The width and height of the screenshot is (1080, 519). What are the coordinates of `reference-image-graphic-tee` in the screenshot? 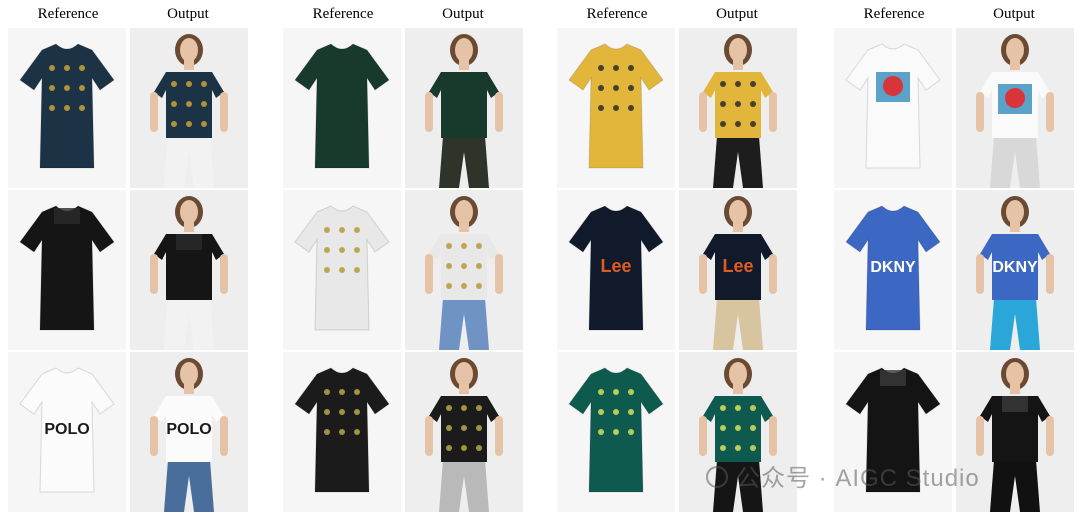 It's located at (342, 270).